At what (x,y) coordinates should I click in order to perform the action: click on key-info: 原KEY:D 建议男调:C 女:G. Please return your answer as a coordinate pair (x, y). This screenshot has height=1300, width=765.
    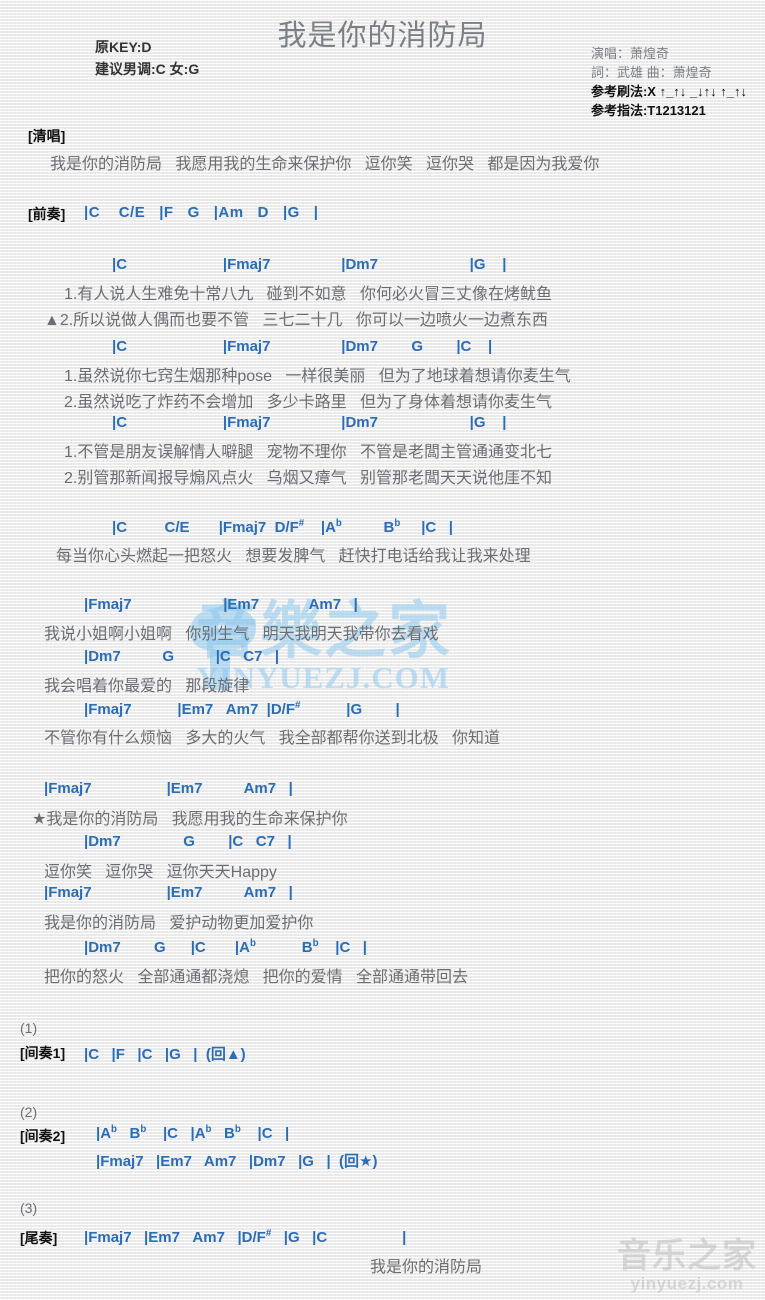
    Looking at the image, I should click on (147, 58).